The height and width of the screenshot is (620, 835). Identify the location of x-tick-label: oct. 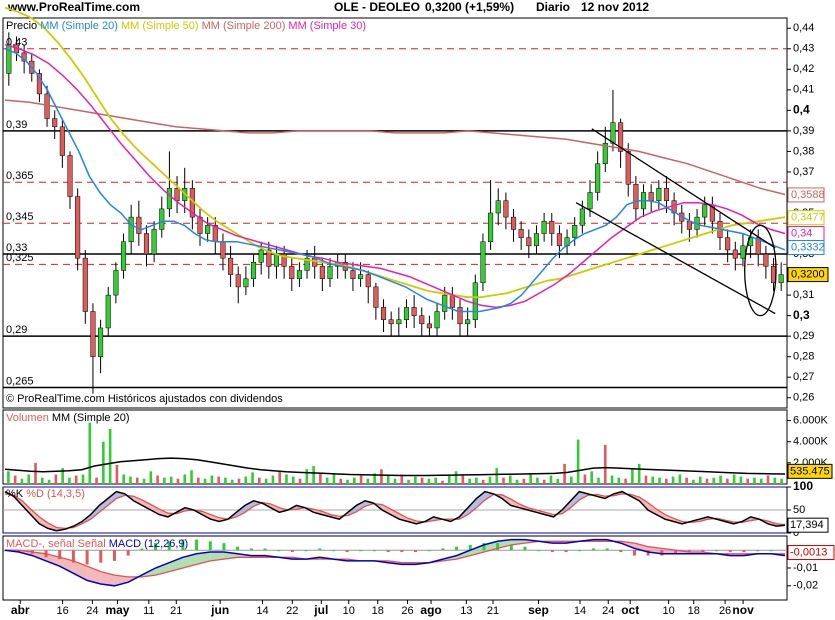
(630, 610).